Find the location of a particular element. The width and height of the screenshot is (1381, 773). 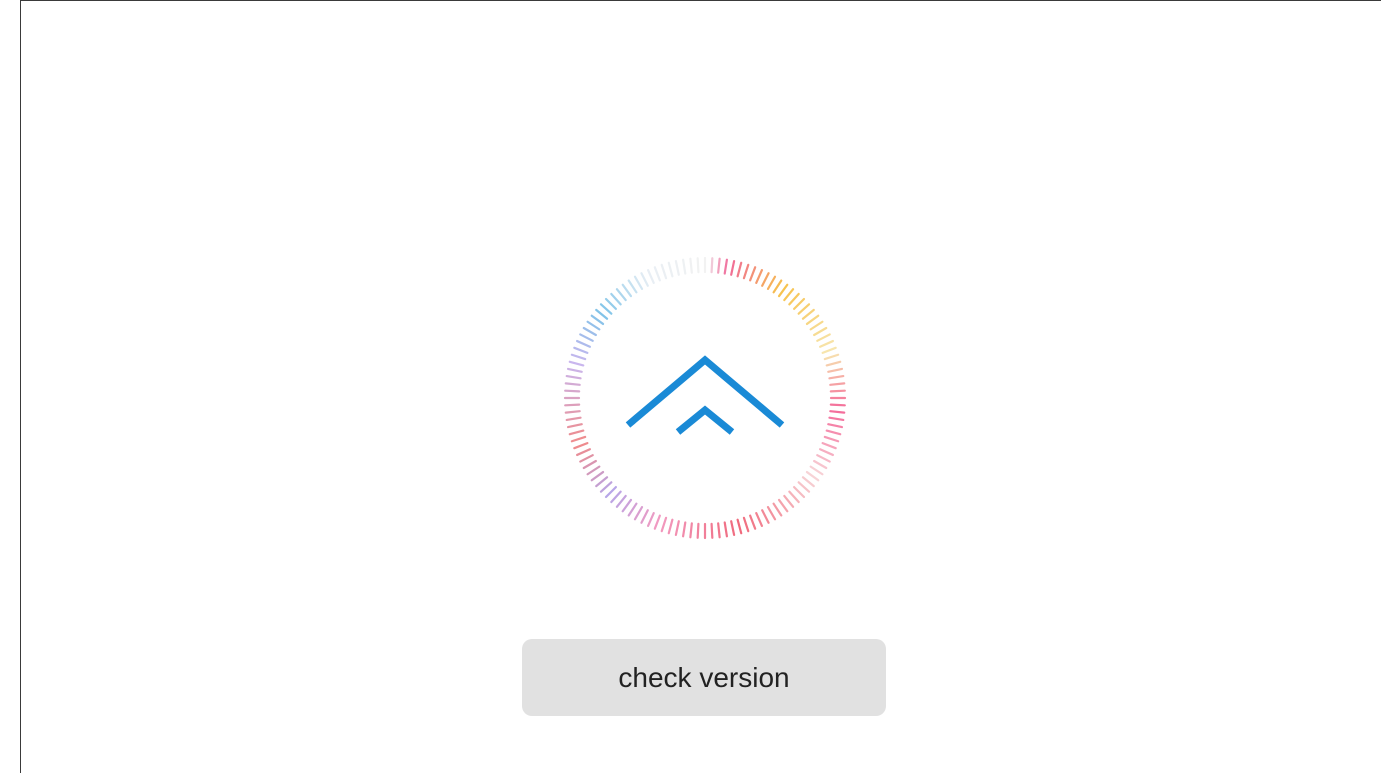

frame-border-top is located at coordinates (700, 0).